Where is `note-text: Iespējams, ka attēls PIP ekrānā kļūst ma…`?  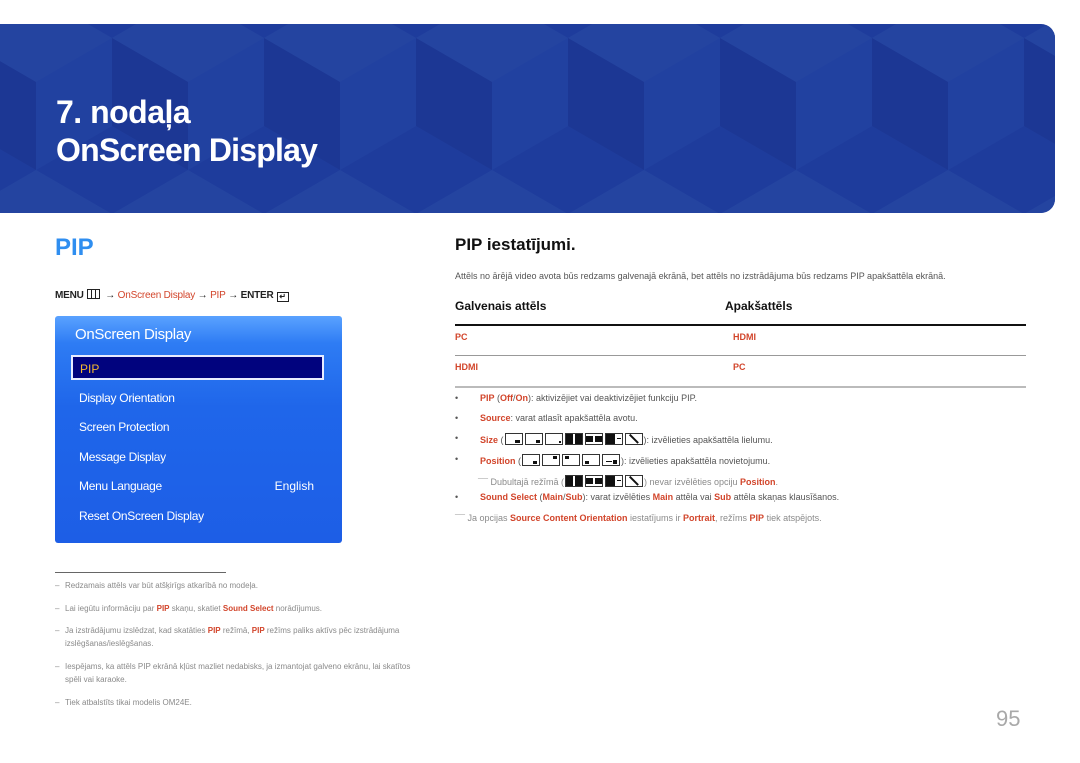
note-text: Iespējams, ka attēls PIP ekrānā kļūst ma… is located at coordinates (238, 673).